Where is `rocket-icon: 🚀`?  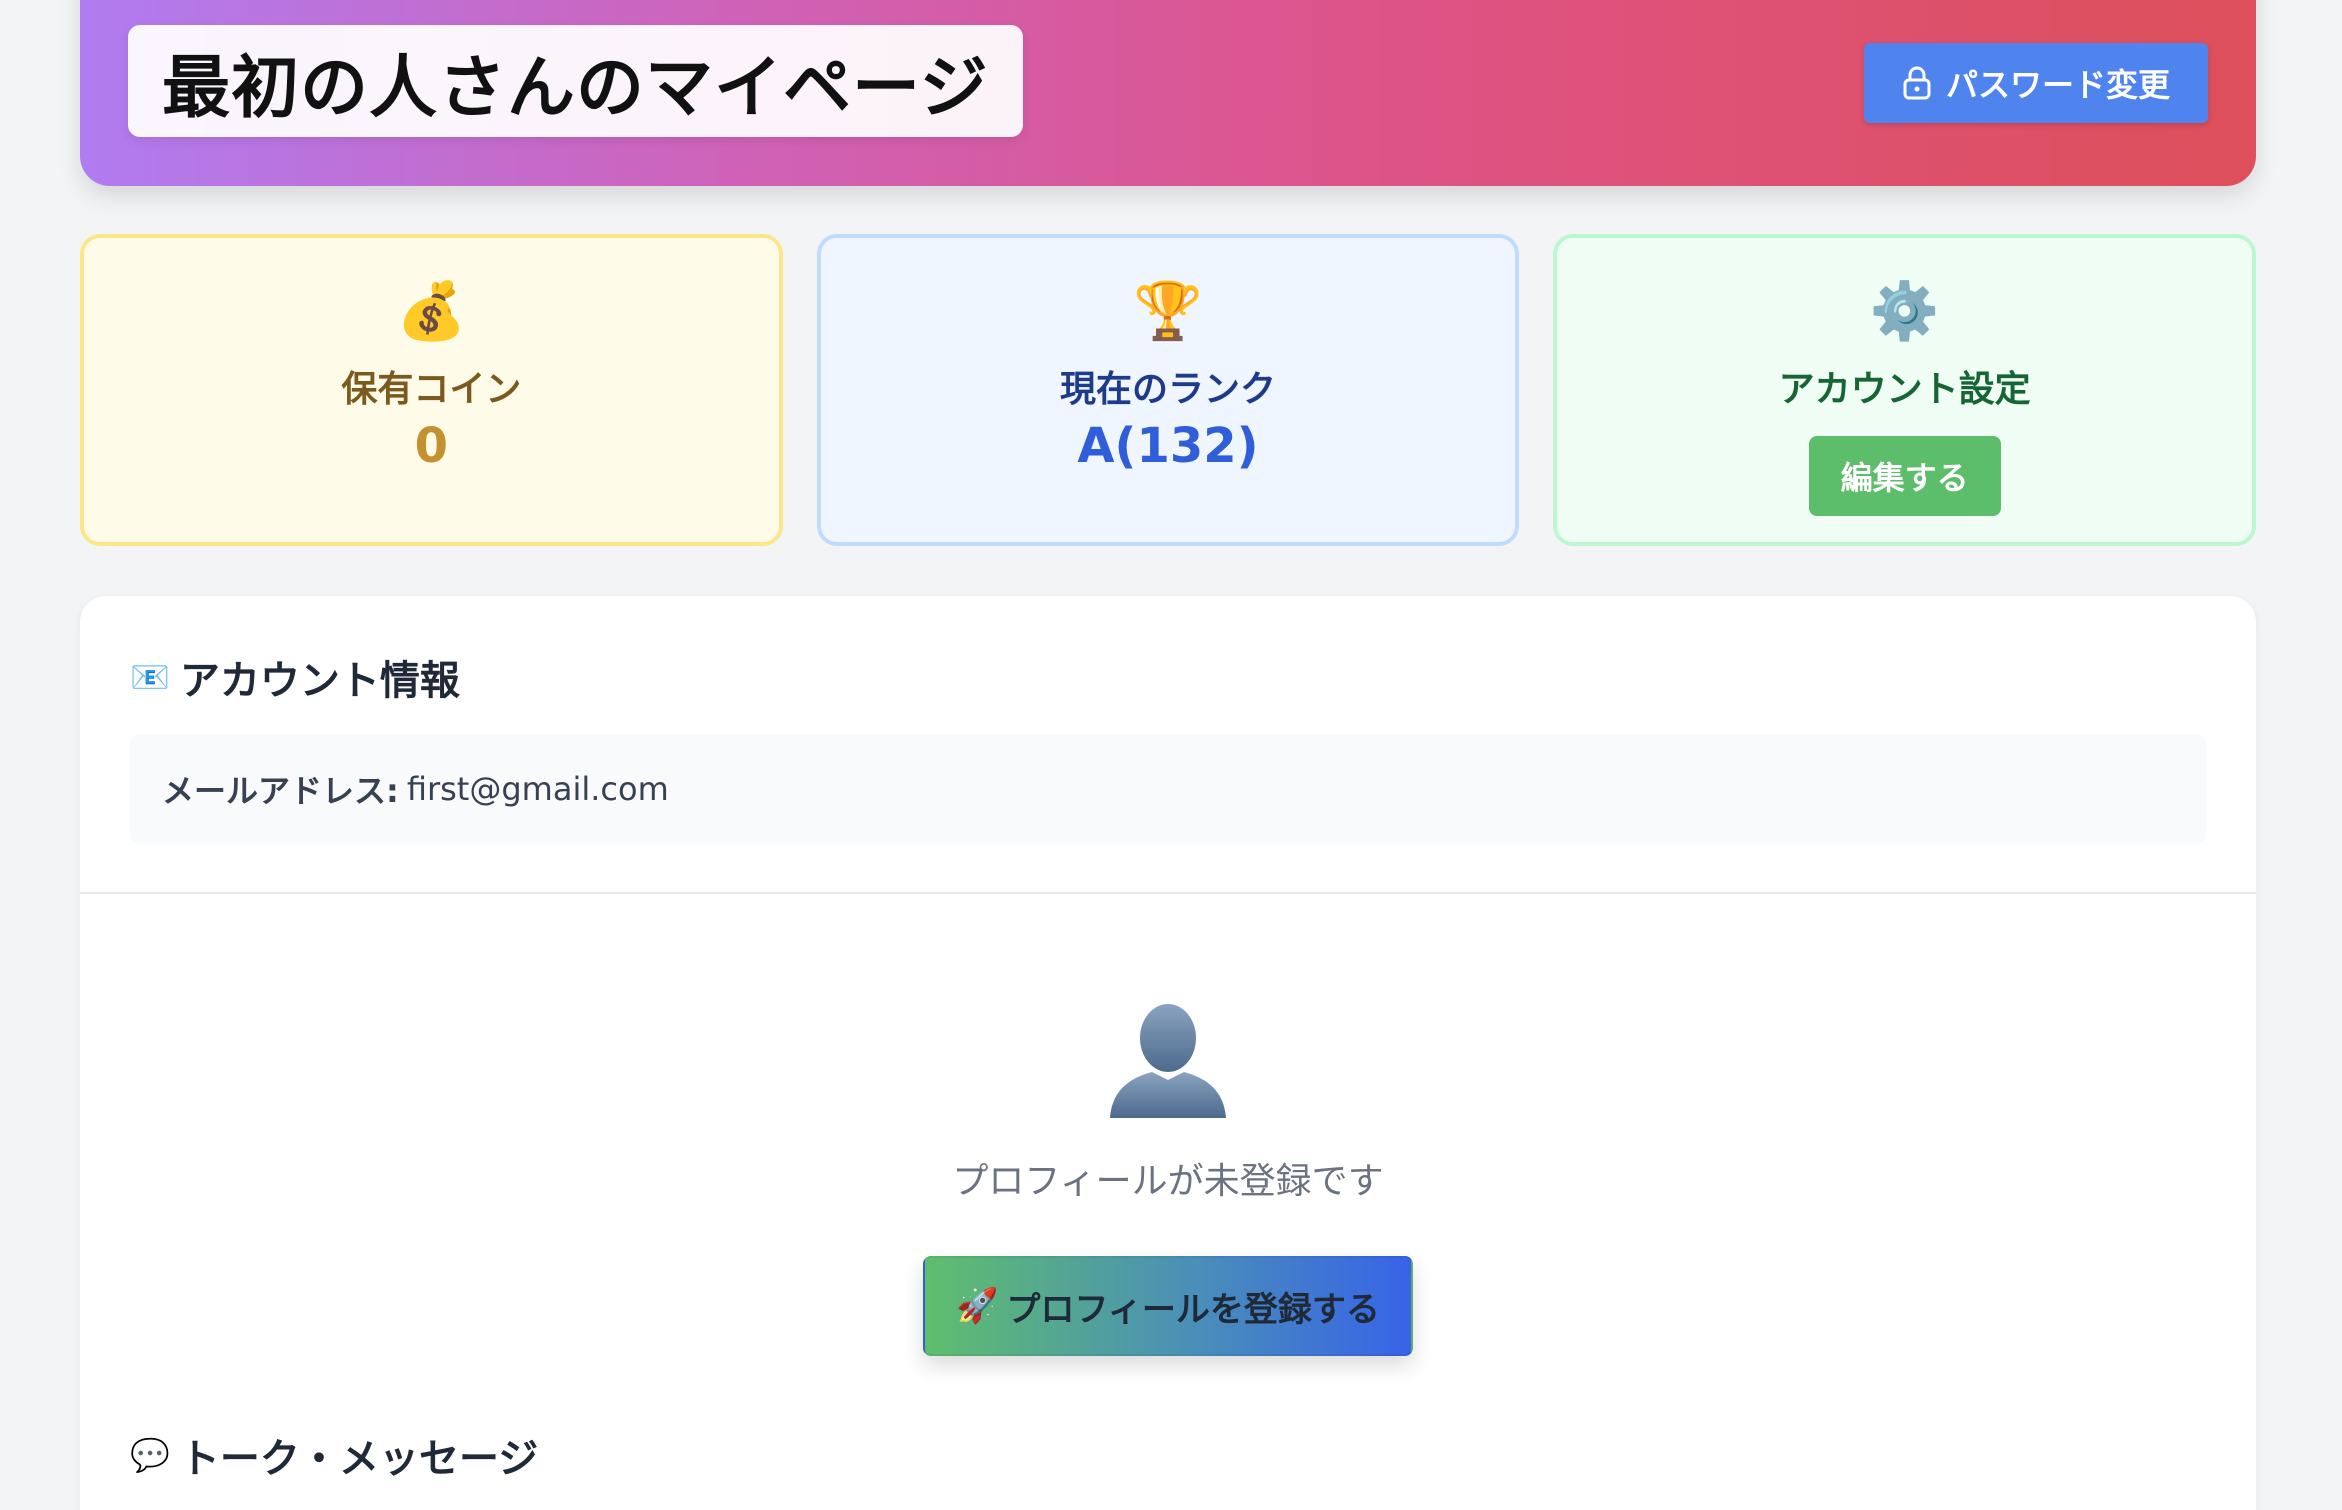 rocket-icon: 🚀 is located at coordinates (977, 1306).